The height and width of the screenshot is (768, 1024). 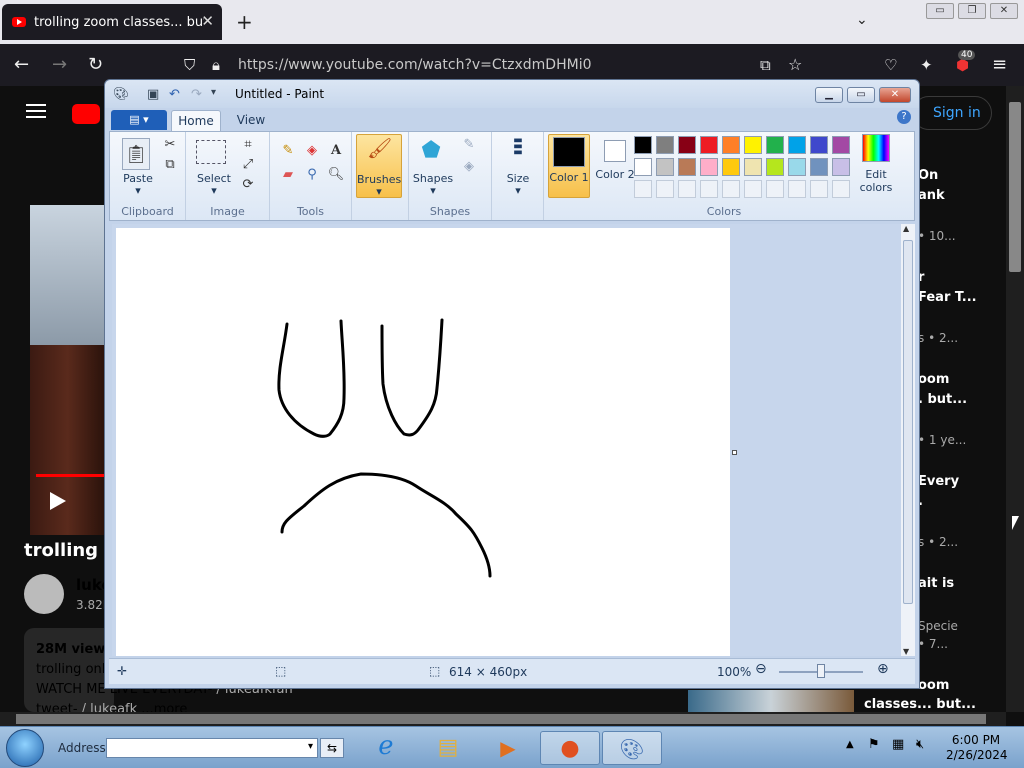 I want to click on bookmark-star-icon: ☆, so click(x=795, y=64).